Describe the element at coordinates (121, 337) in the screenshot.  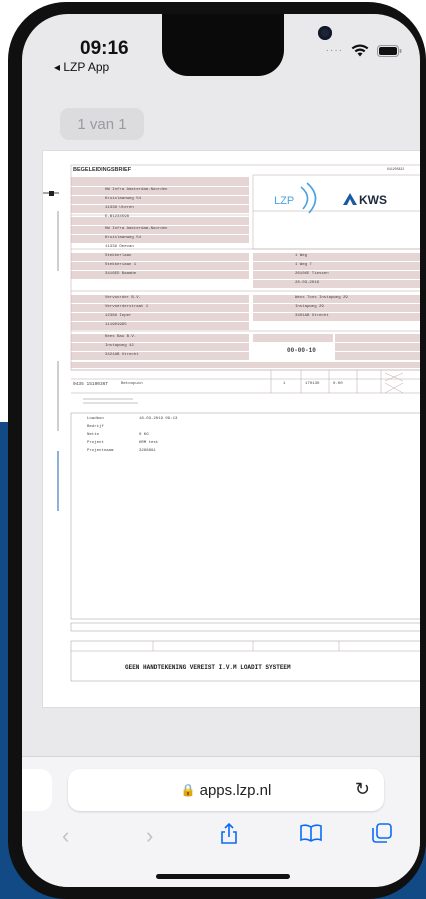
I see `buyer-name: Kees Bau B.V.` at that location.